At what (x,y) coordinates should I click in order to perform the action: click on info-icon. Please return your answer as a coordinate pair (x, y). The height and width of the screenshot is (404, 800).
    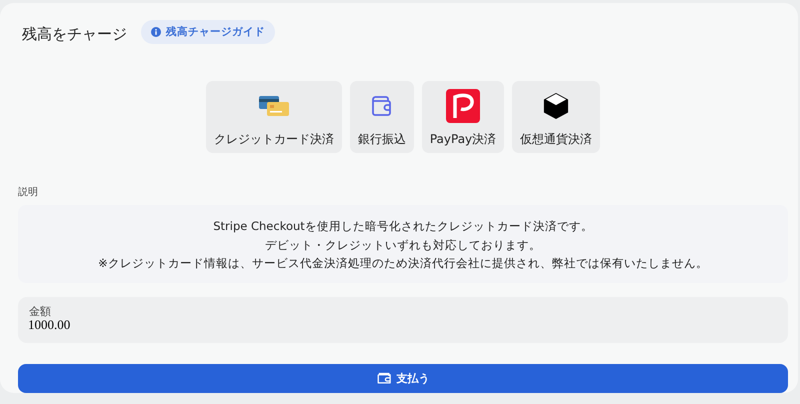
    Looking at the image, I should click on (156, 32).